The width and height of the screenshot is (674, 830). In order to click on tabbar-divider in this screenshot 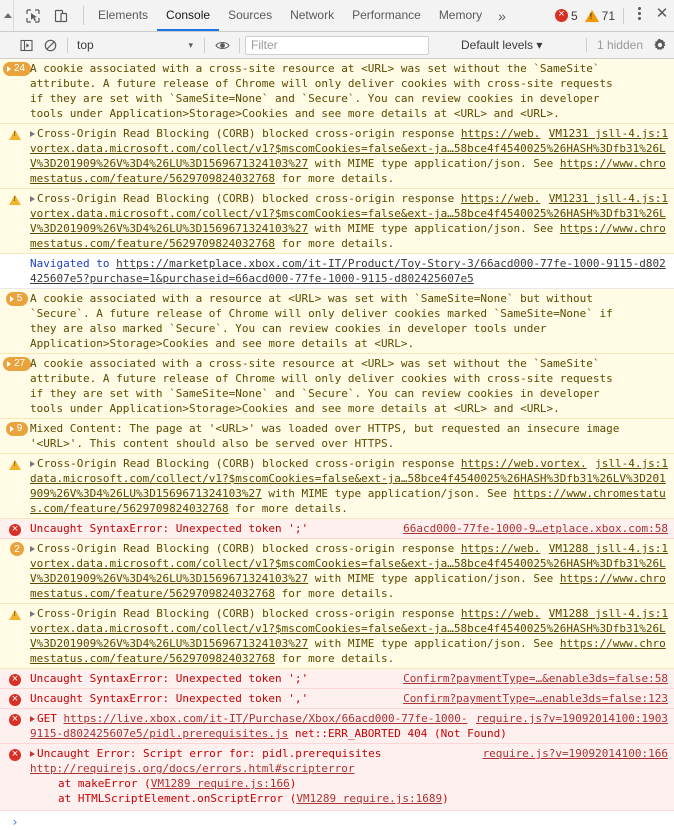, I will do `click(83, 15)`.